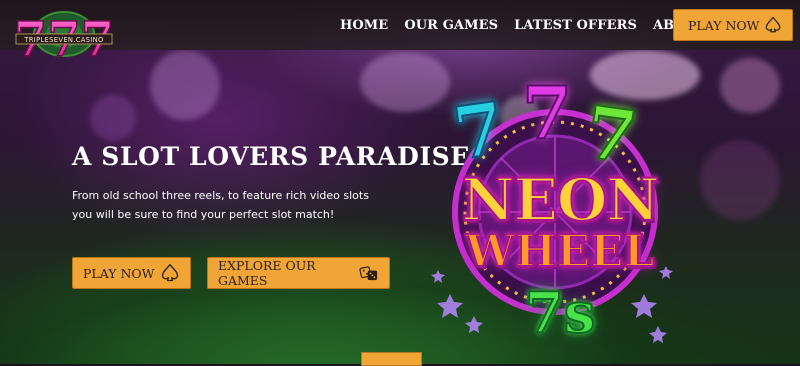 The height and width of the screenshot is (366, 800). I want to click on nav-play-now-button: PLAY NOW, so click(733, 25).